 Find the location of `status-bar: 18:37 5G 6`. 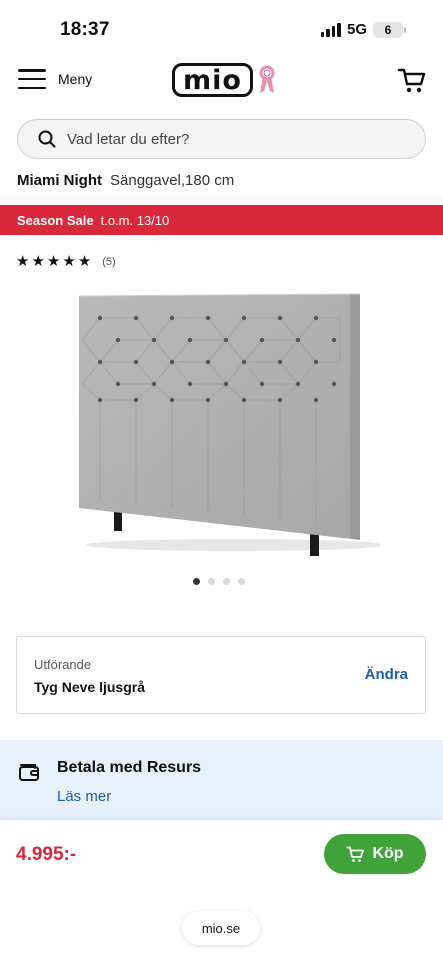

status-bar: 18:37 5G 6 is located at coordinates (221, 30).